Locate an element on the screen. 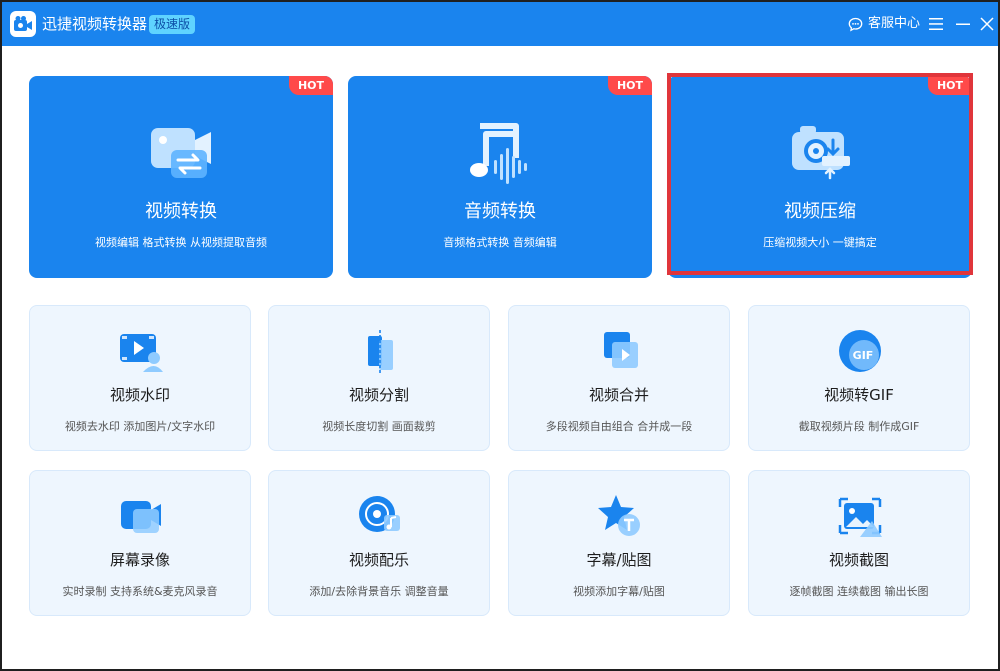 This screenshot has height=671, width=1000. tool-subtitle-sticker: 字幕/贴图 视频添加字幕/贴图 is located at coordinates (619, 543).